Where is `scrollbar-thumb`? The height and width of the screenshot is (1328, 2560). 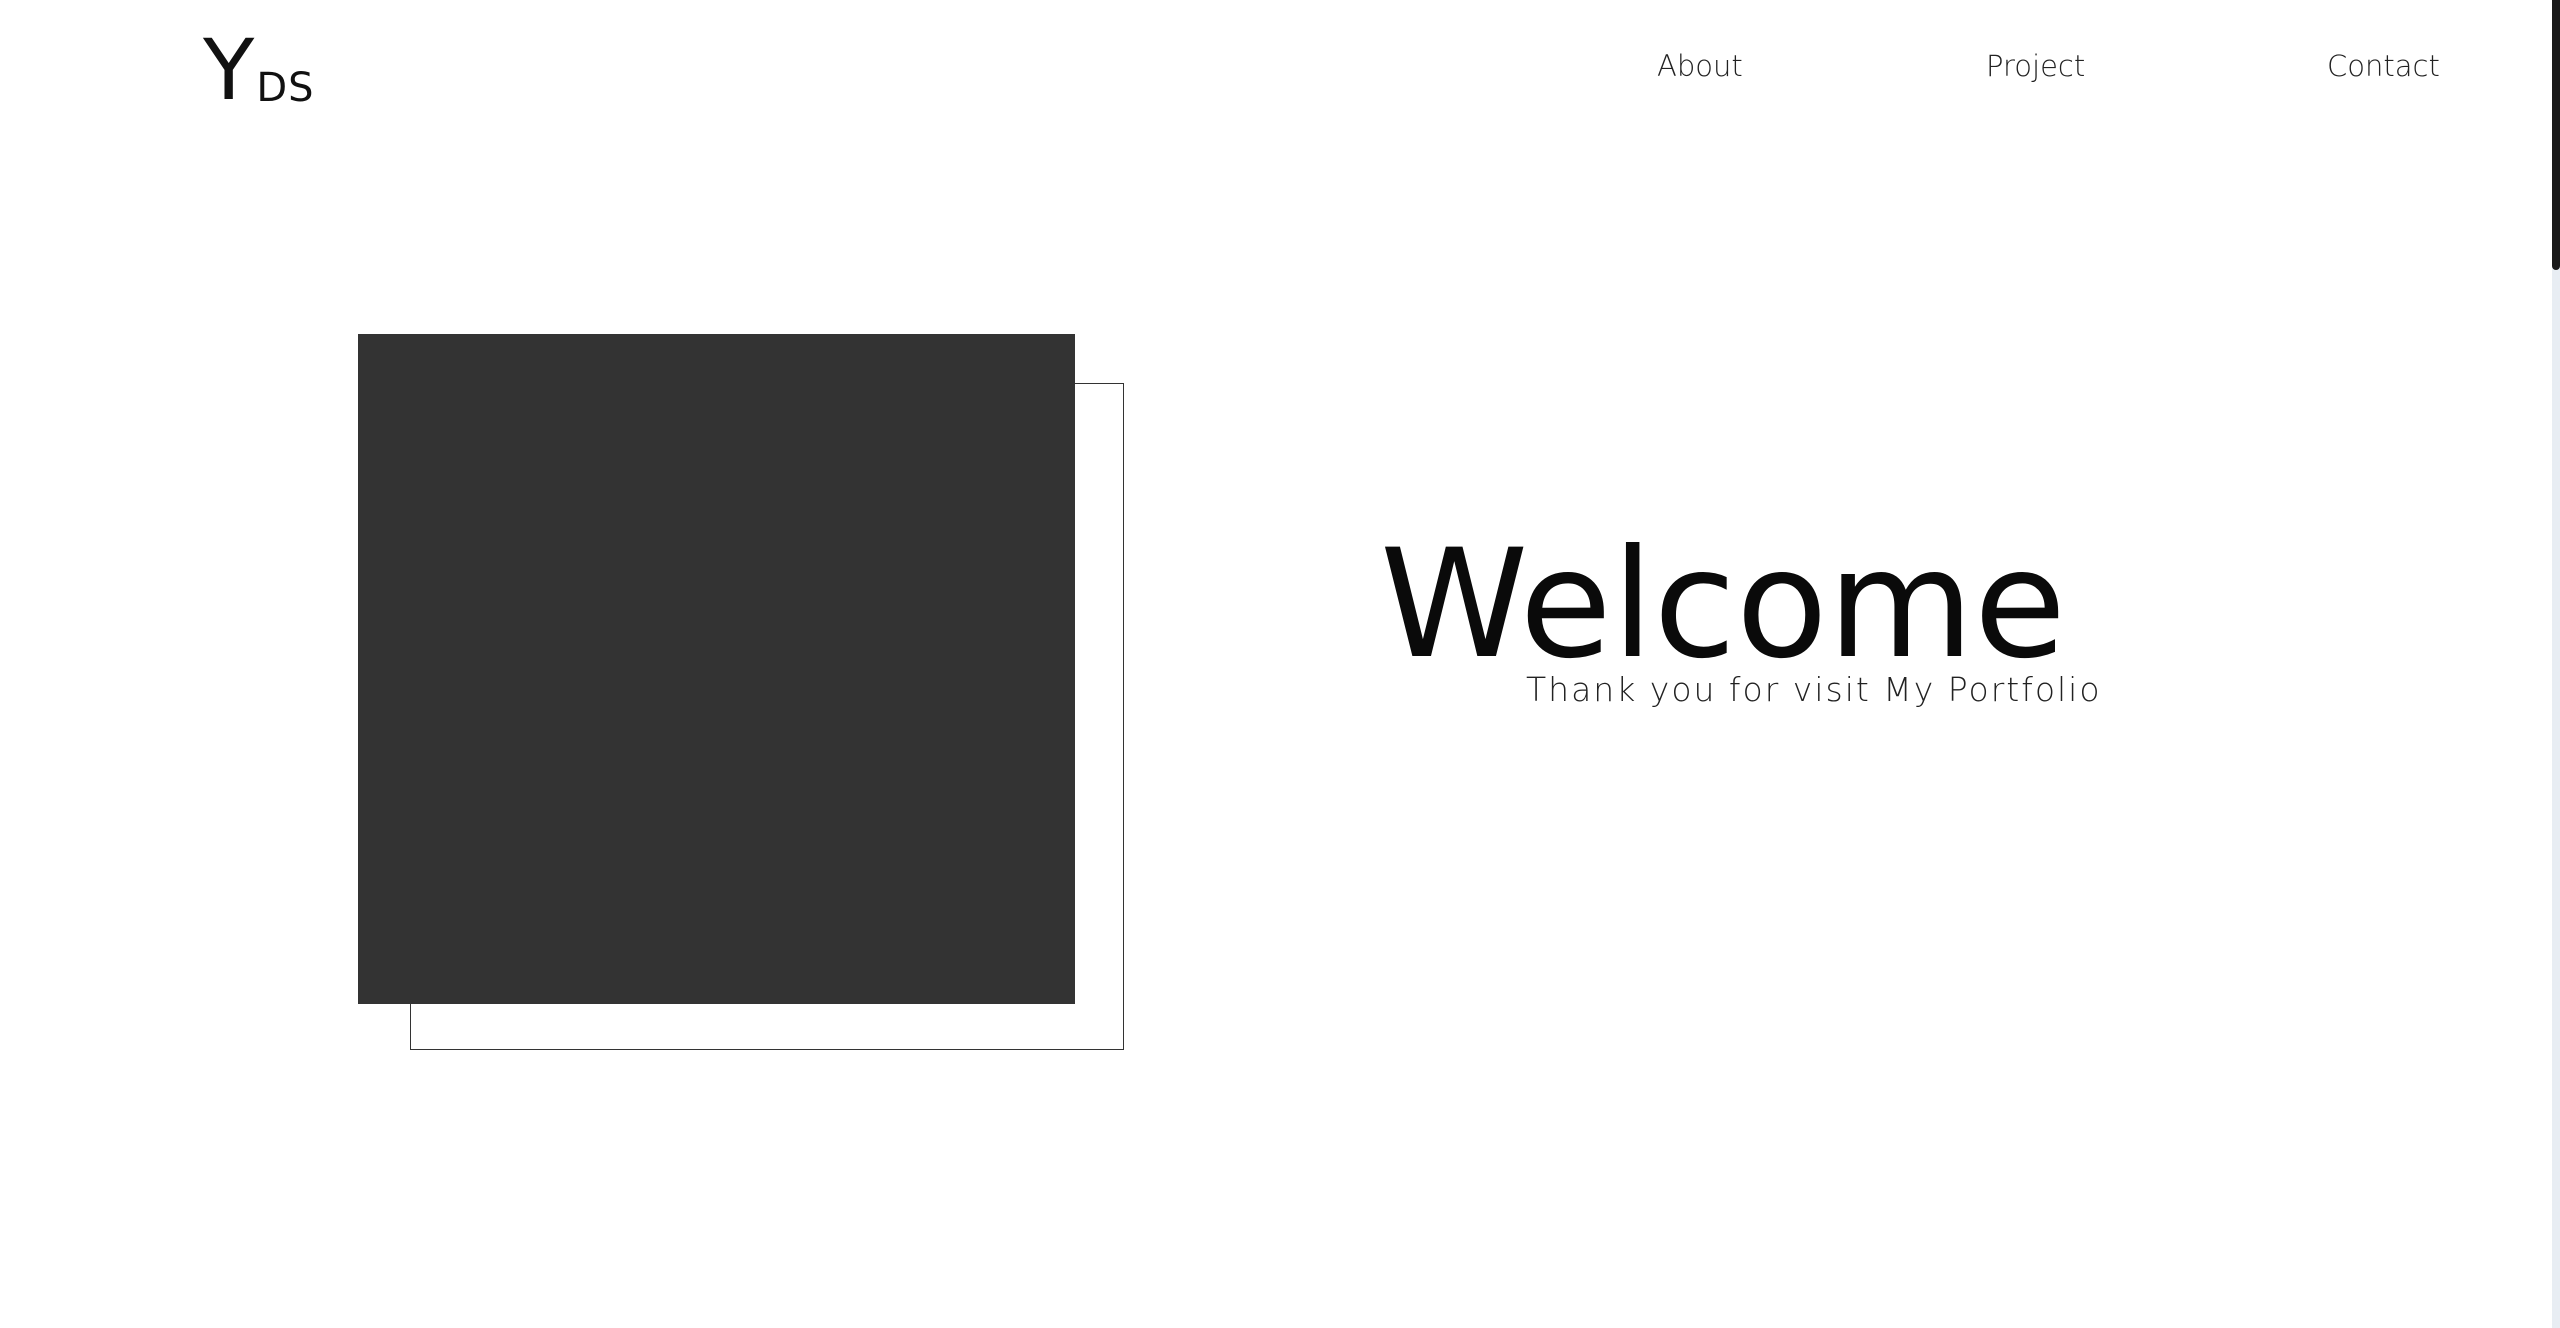
scrollbar-thumb is located at coordinates (2556, 135).